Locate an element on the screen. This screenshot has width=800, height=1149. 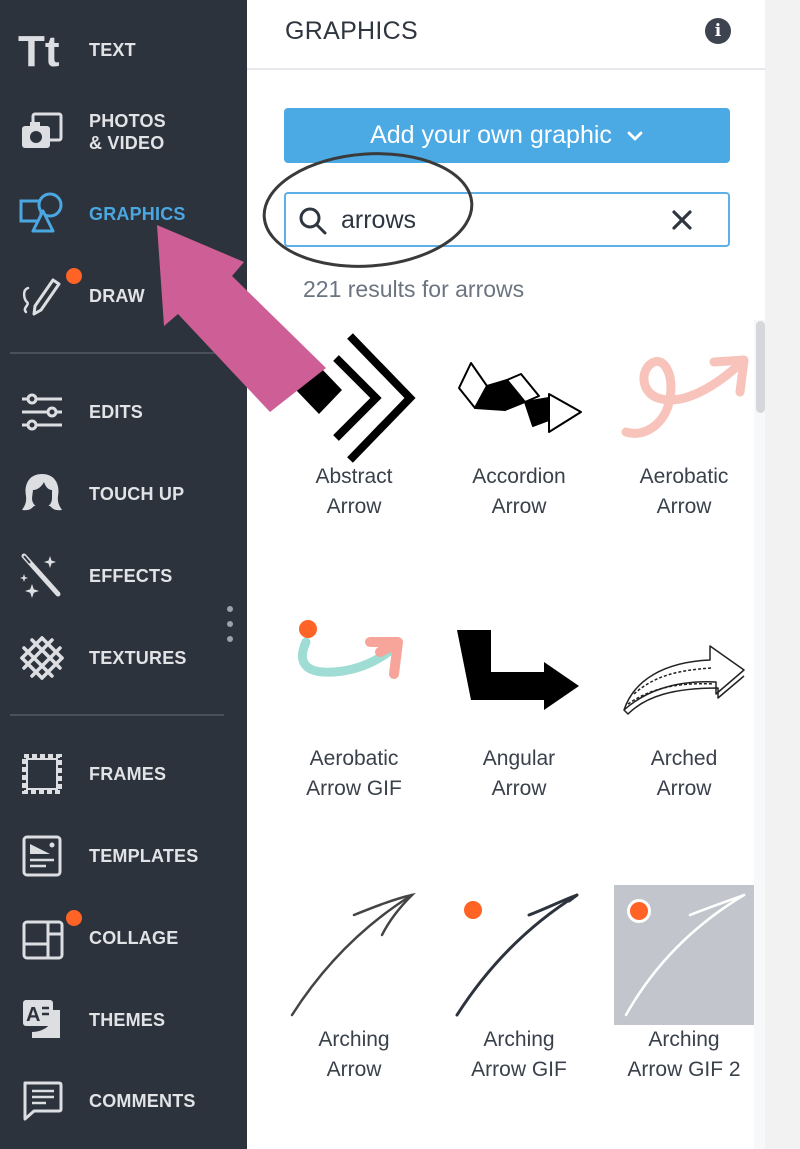
sidebar-item-frames: FRAMES is located at coordinates (123, 774).